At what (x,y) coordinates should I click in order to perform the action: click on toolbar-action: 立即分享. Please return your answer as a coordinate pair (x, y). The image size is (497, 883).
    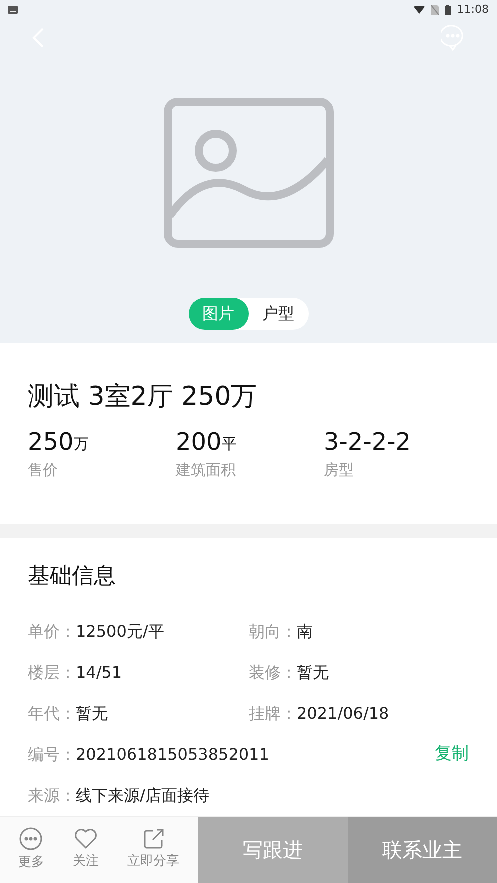
    Looking at the image, I should click on (154, 850).